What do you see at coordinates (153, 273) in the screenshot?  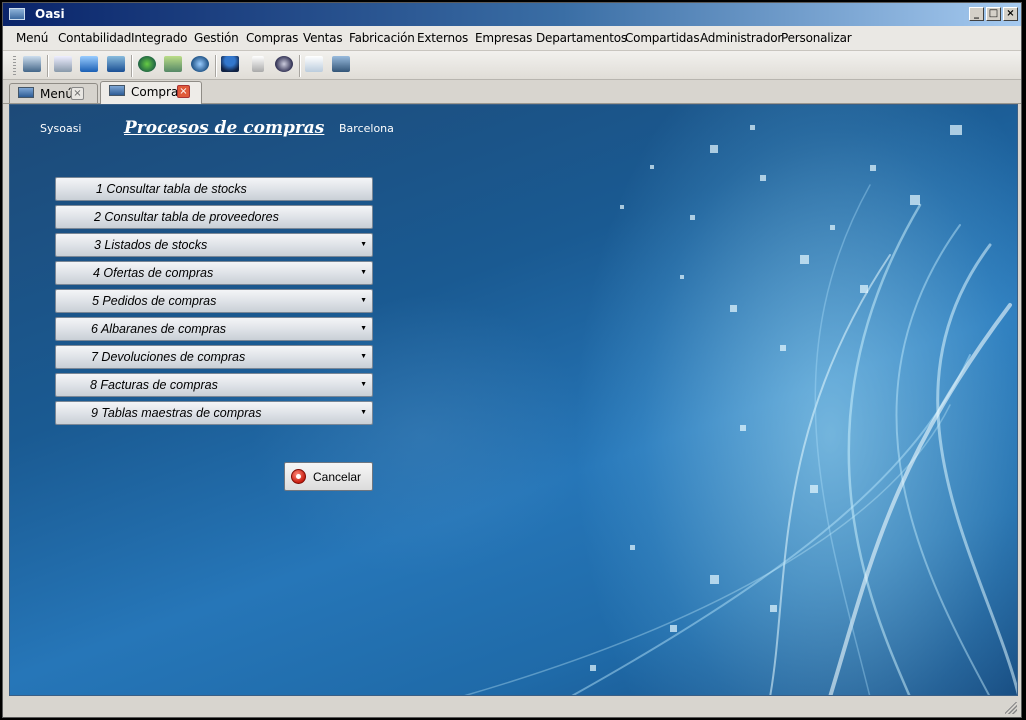 I see `option-label: 4 Ofertas de compras` at bounding box center [153, 273].